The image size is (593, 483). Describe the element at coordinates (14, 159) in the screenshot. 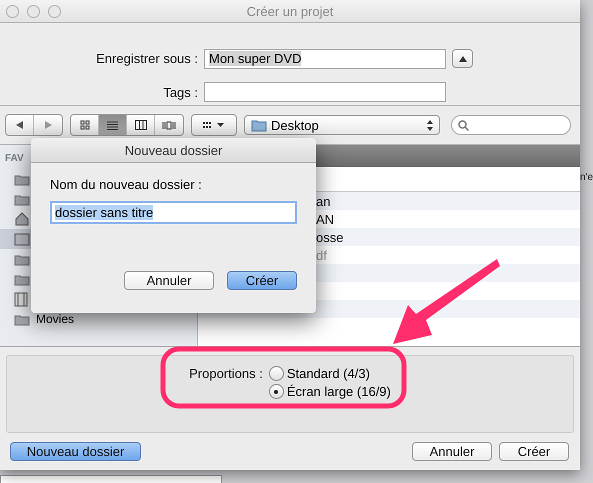

I see `sidebar-header: FAV` at that location.